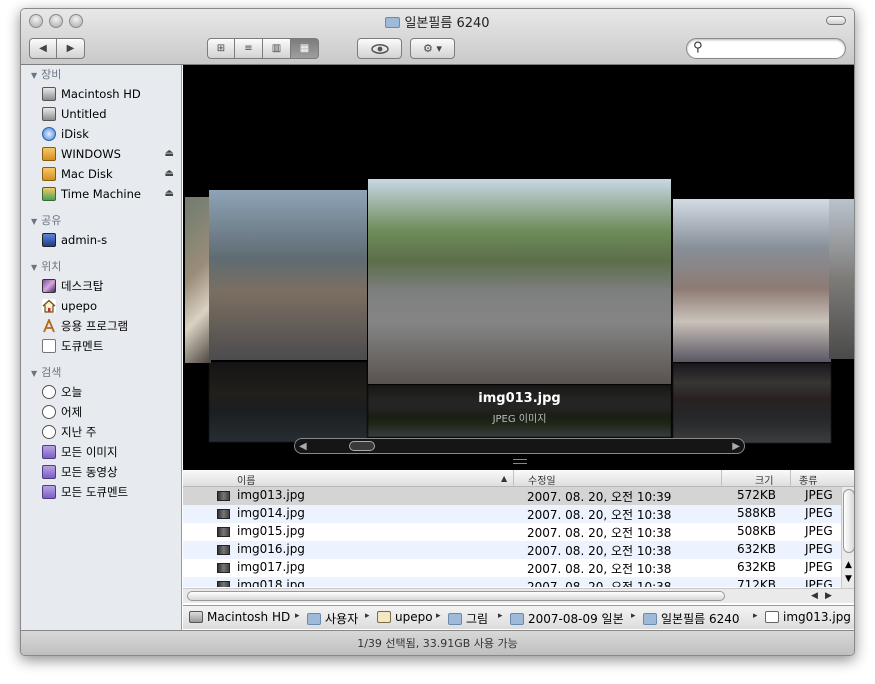 Image resolution: width=875 pixels, height=684 pixels. What do you see at coordinates (764, 479) in the screenshot?
I see `column-header-size: 크기` at bounding box center [764, 479].